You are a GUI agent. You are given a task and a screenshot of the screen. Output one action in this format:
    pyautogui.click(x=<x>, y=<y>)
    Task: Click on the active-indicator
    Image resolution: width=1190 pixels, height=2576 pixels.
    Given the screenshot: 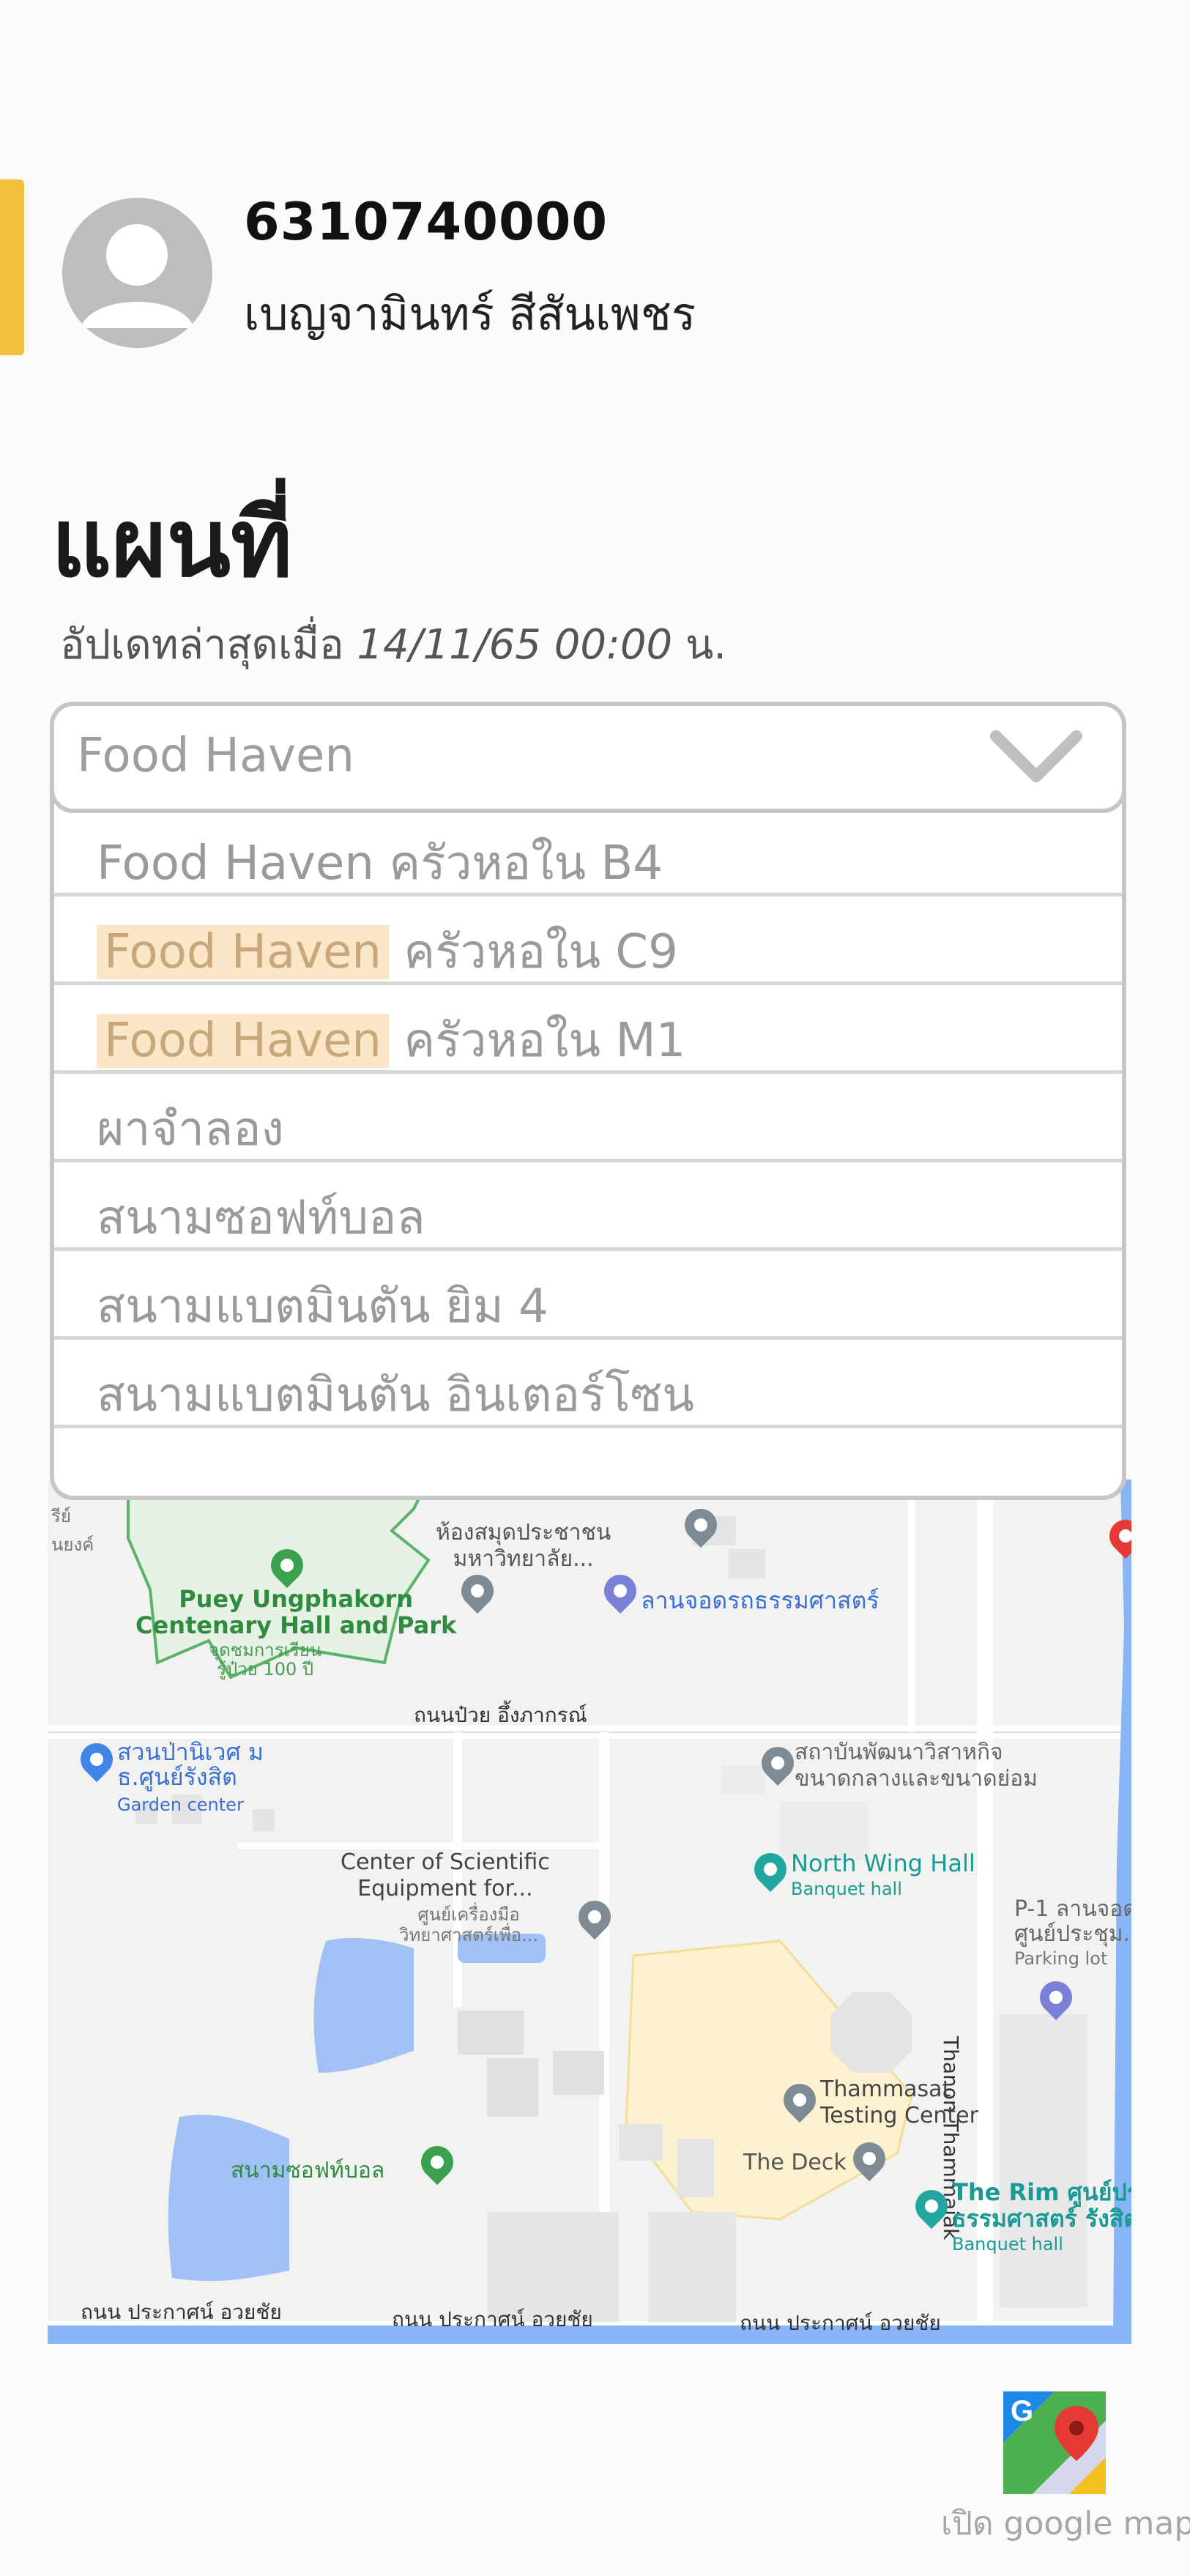 What is the action you would take?
    pyautogui.click(x=12, y=267)
    